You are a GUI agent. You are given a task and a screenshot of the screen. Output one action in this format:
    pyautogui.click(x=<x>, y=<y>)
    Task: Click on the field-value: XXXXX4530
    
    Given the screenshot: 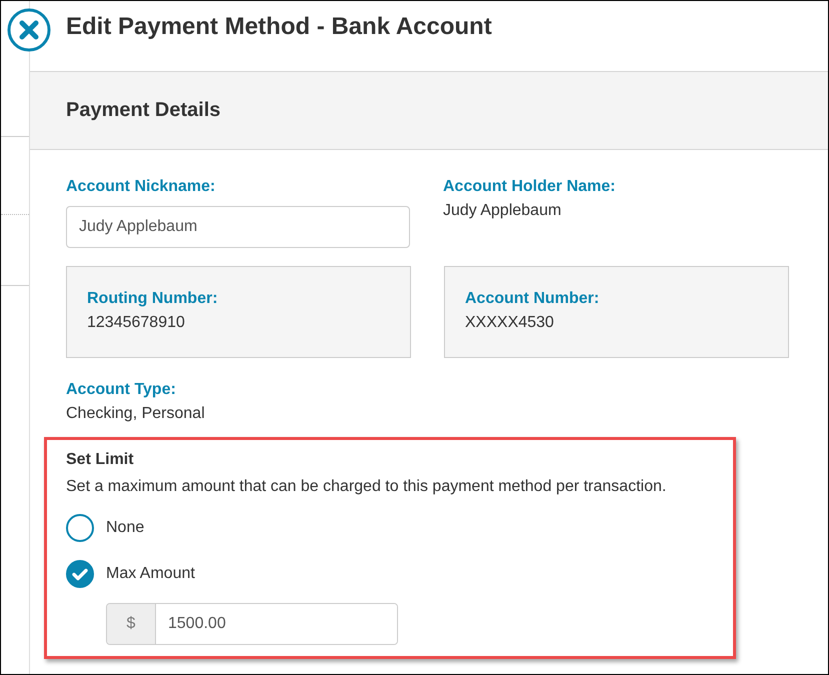 What is the action you would take?
    pyautogui.click(x=510, y=323)
    